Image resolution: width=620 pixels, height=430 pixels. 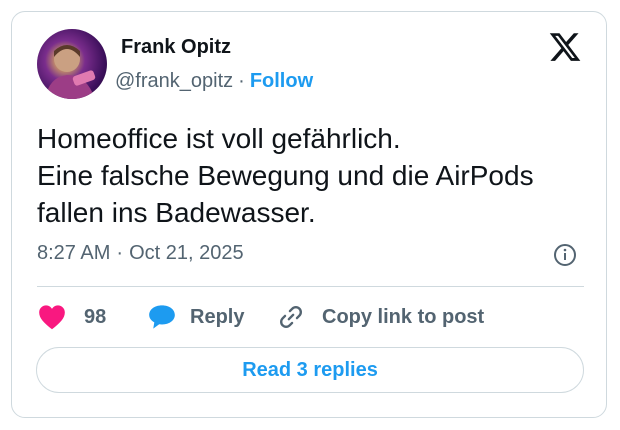 What do you see at coordinates (565, 255) in the screenshot?
I see `info-icon` at bounding box center [565, 255].